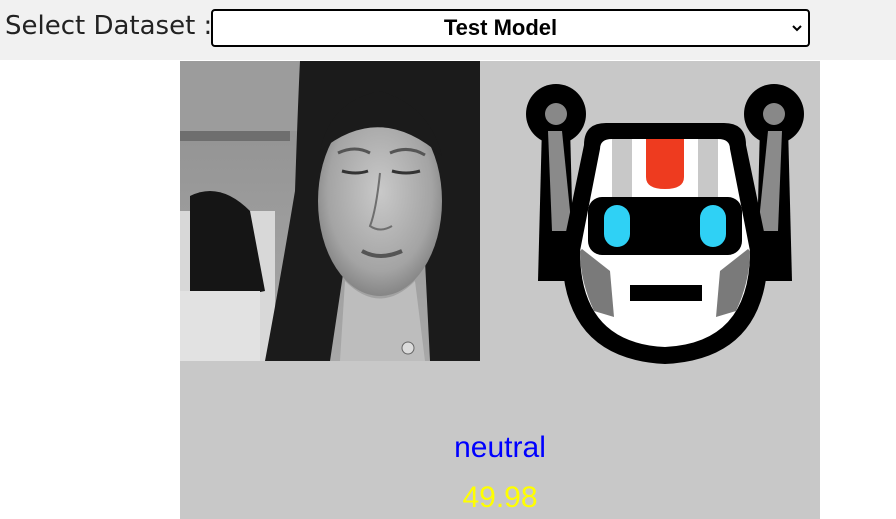 The height and width of the screenshot is (519, 896). What do you see at coordinates (797, 28) in the screenshot?
I see `chevron-down-icon` at bounding box center [797, 28].